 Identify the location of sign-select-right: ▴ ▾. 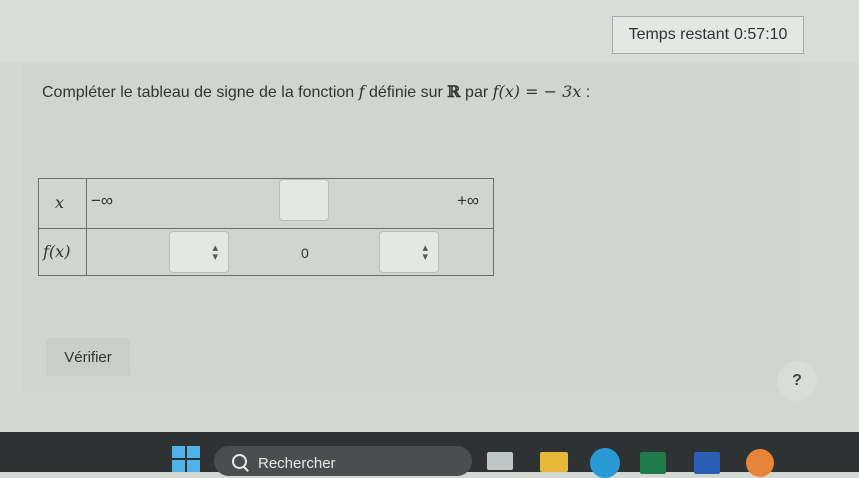
(409, 252).